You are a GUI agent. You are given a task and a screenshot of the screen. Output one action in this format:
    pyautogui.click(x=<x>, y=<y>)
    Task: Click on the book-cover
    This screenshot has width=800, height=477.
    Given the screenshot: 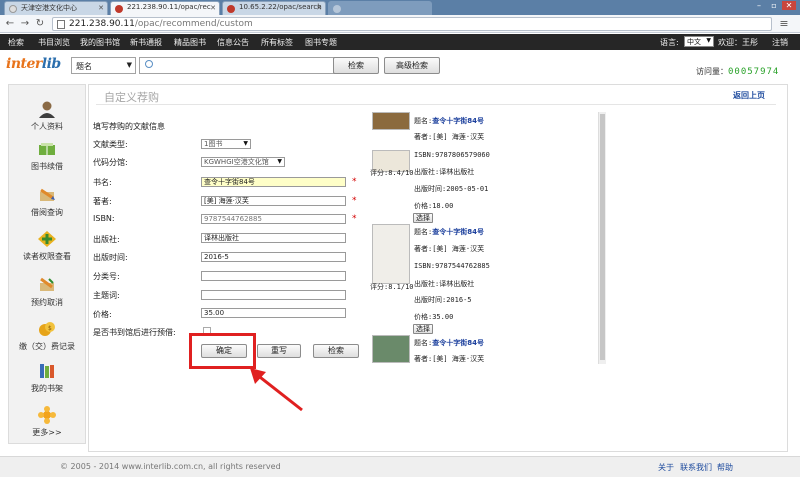 What is the action you would take?
    pyautogui.click(x=391, y=121)
    